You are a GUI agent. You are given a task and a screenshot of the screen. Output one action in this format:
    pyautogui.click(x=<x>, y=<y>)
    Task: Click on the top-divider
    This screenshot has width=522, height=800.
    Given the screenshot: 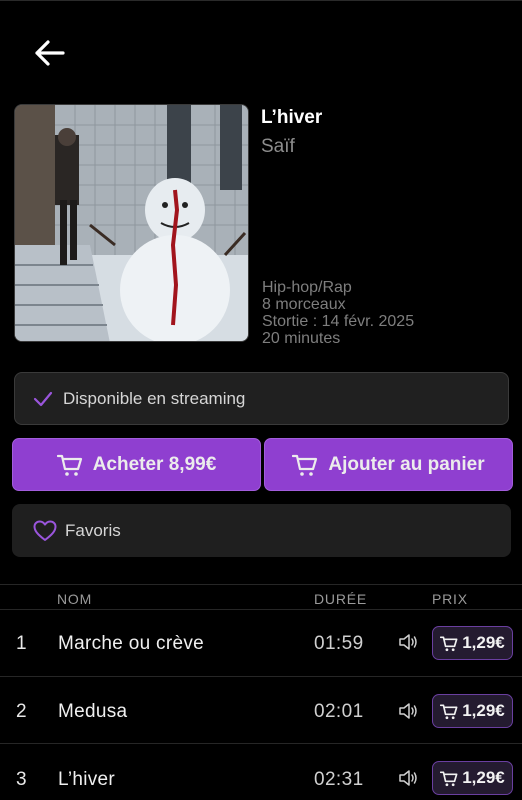 What is the action you would take?
    pyautogui.click(x=261, y=0)
    